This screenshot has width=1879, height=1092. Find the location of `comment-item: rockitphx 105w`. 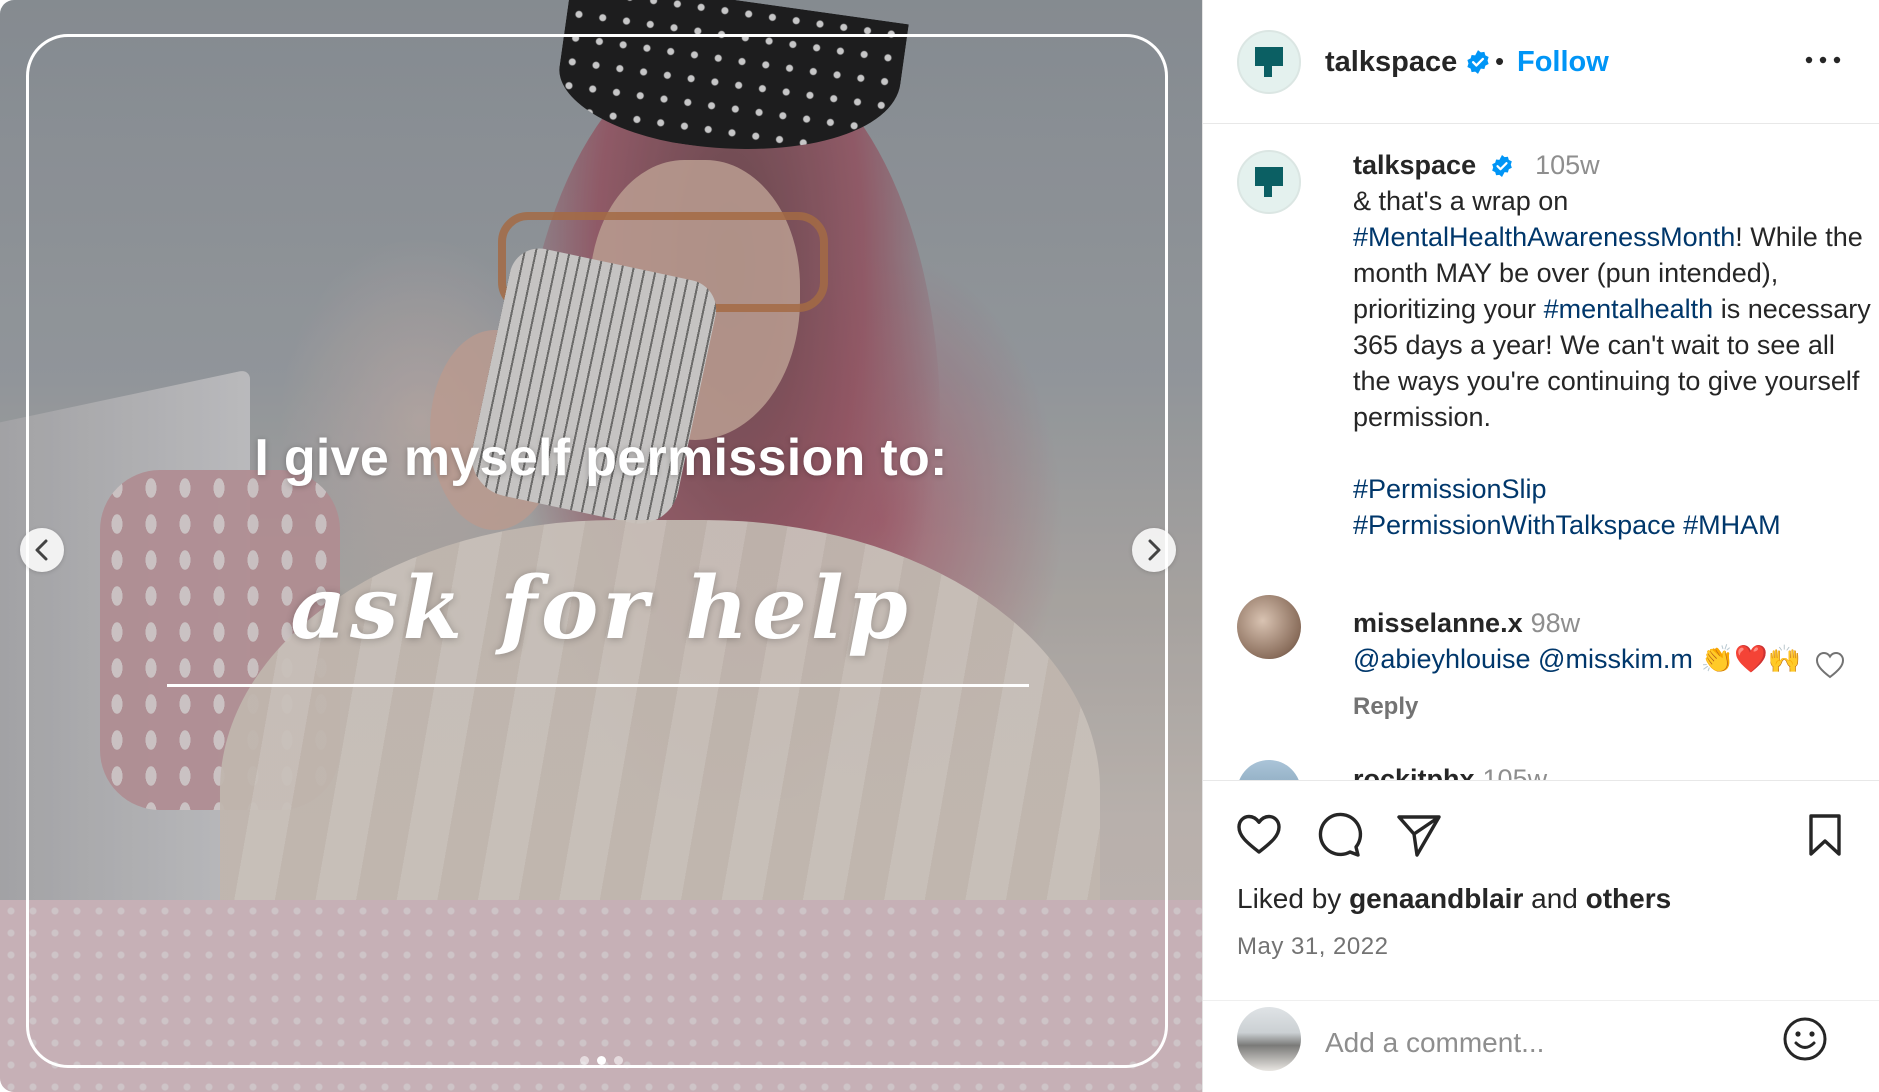

comment-item: rockitphx 105w is located at coordinates (1547, 770).